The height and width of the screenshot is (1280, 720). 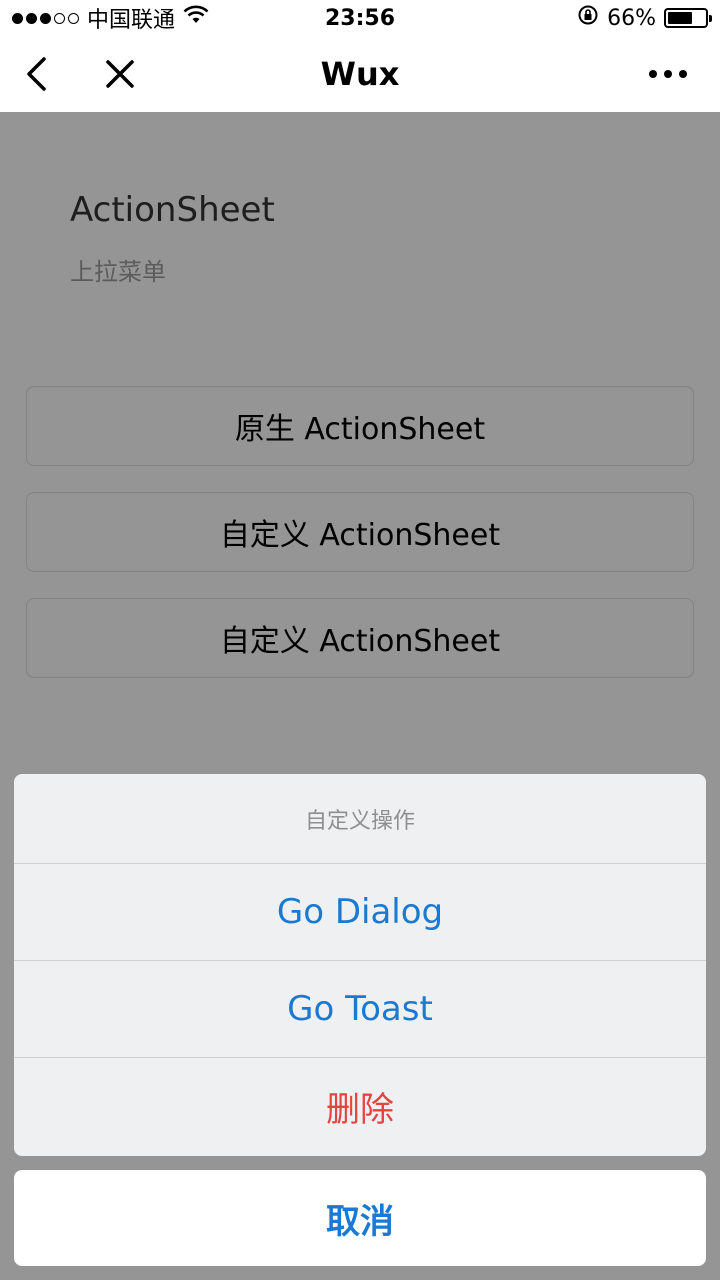 I want to click on status-bar: 中国联通 23:56 66%, so click(x=360, y=18).